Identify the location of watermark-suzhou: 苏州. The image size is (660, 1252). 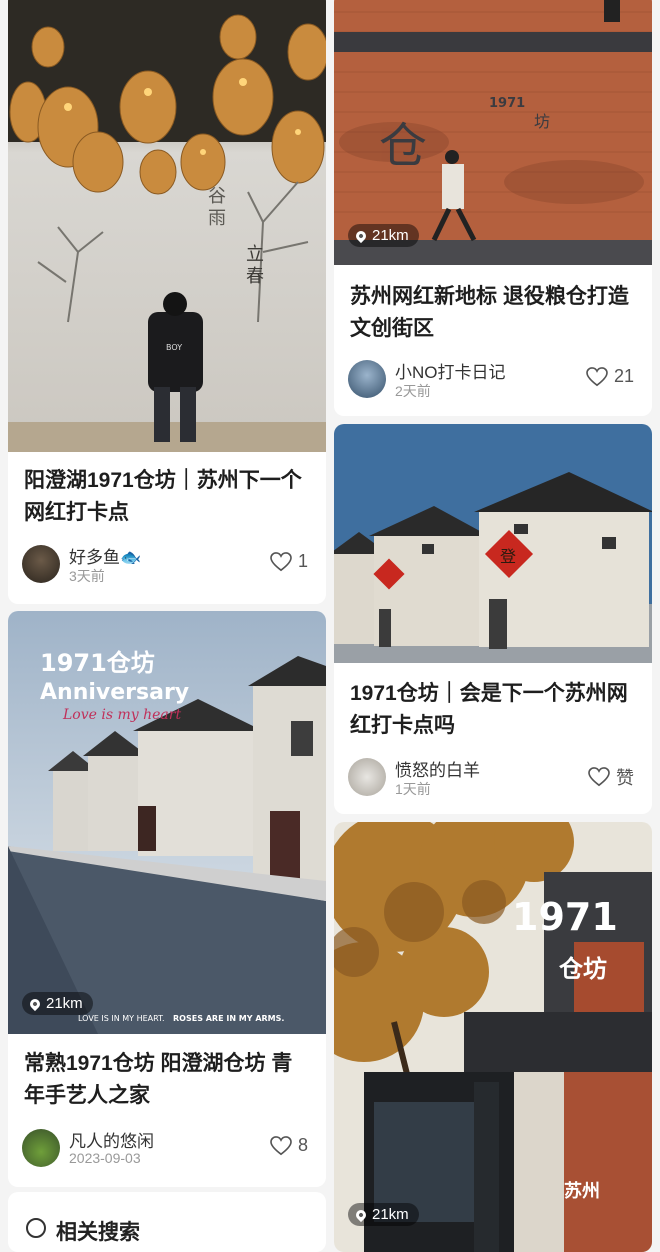
(582, 1191).